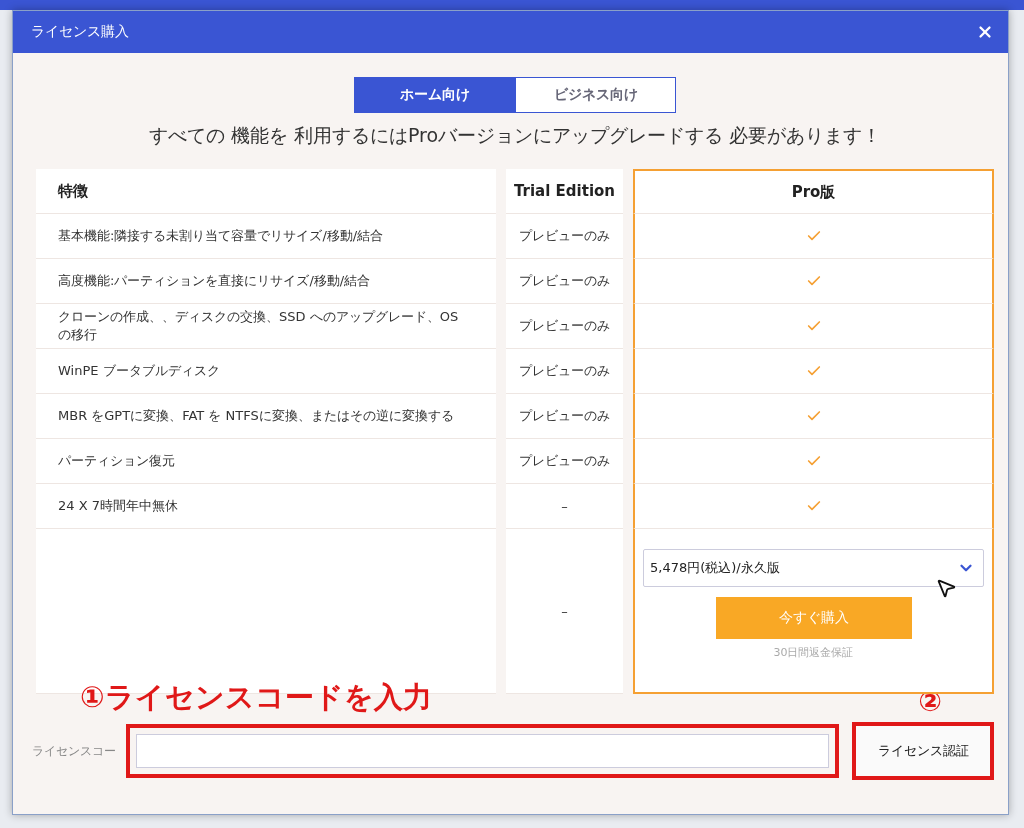 Image resolution: width=1024 pixels, height=828 pixels. I want to click on price-dropdown: 5,478円(税込)/永久版, so click(813, 568).